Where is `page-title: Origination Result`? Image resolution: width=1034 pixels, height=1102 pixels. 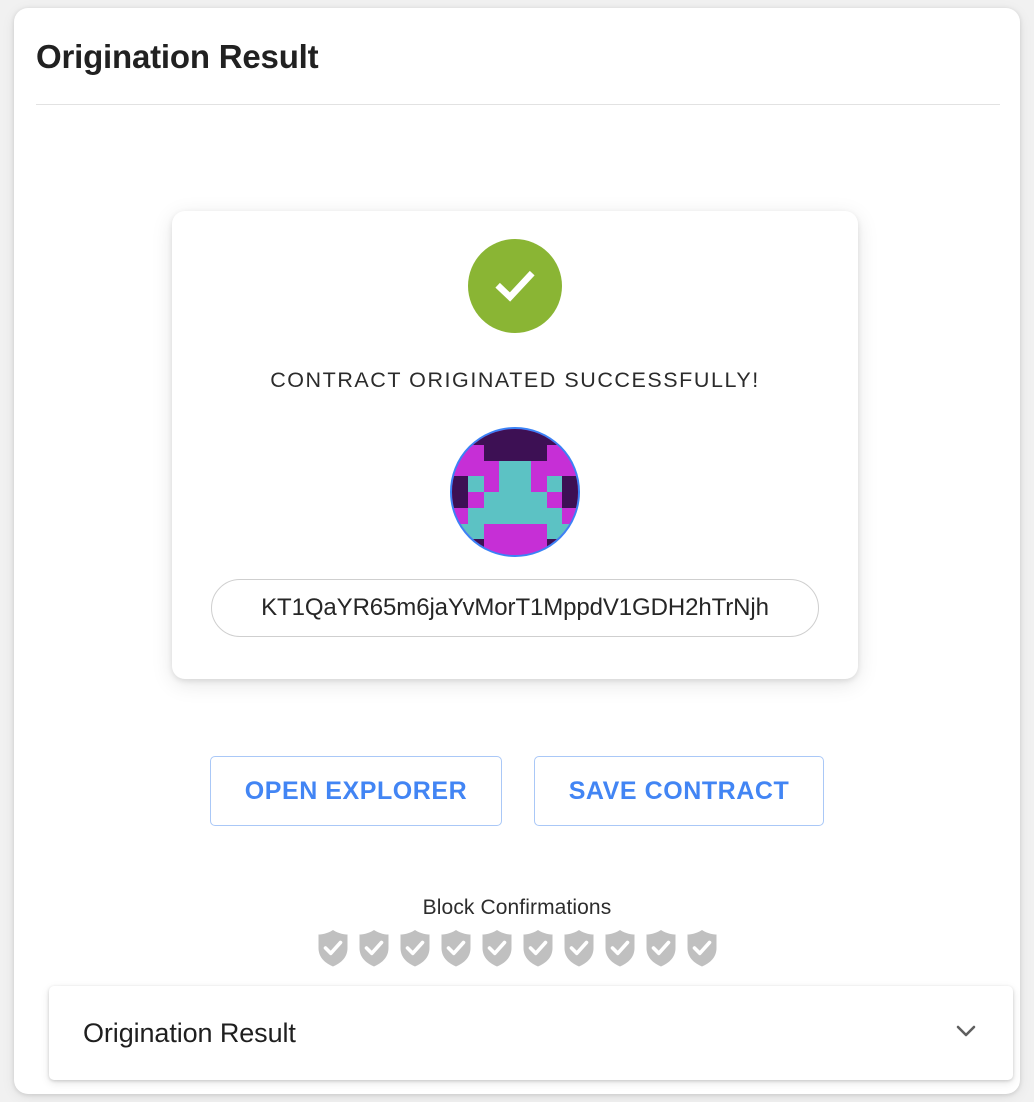
page-title: Origination Result is located at coordinates (177, 56).